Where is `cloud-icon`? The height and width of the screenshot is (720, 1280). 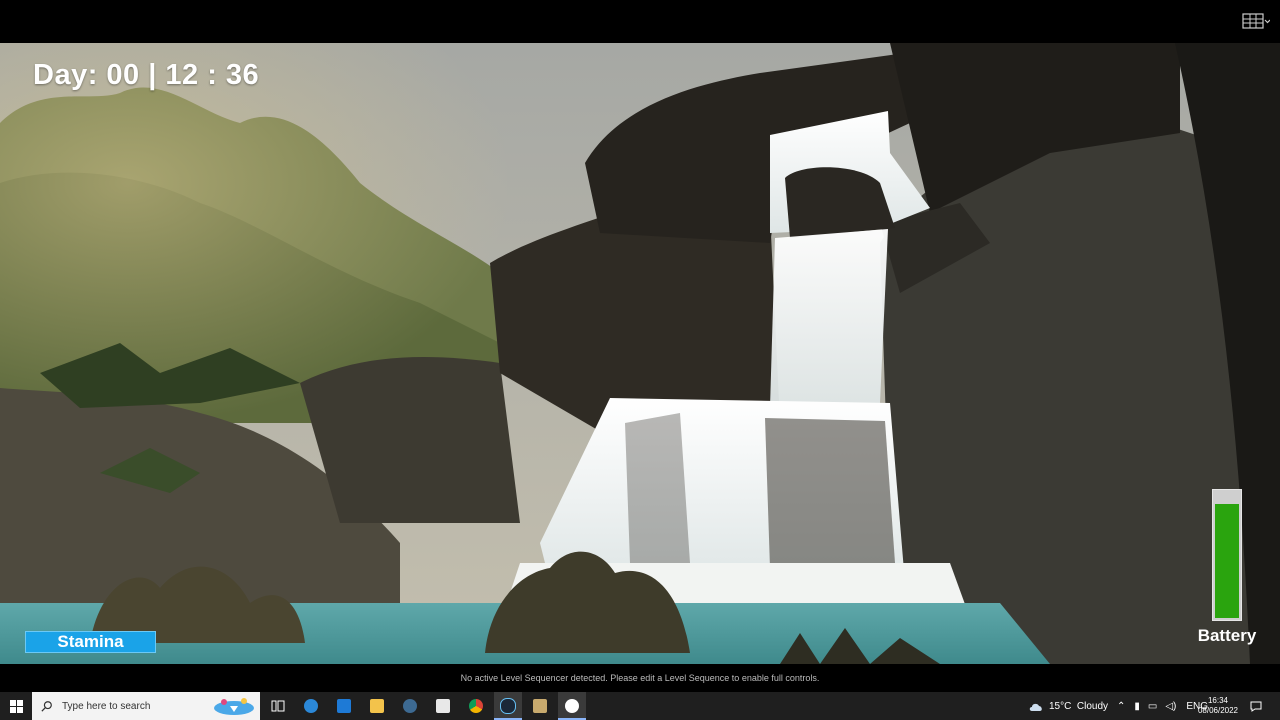
cloud-icon is located at coordinates (1035, 707).